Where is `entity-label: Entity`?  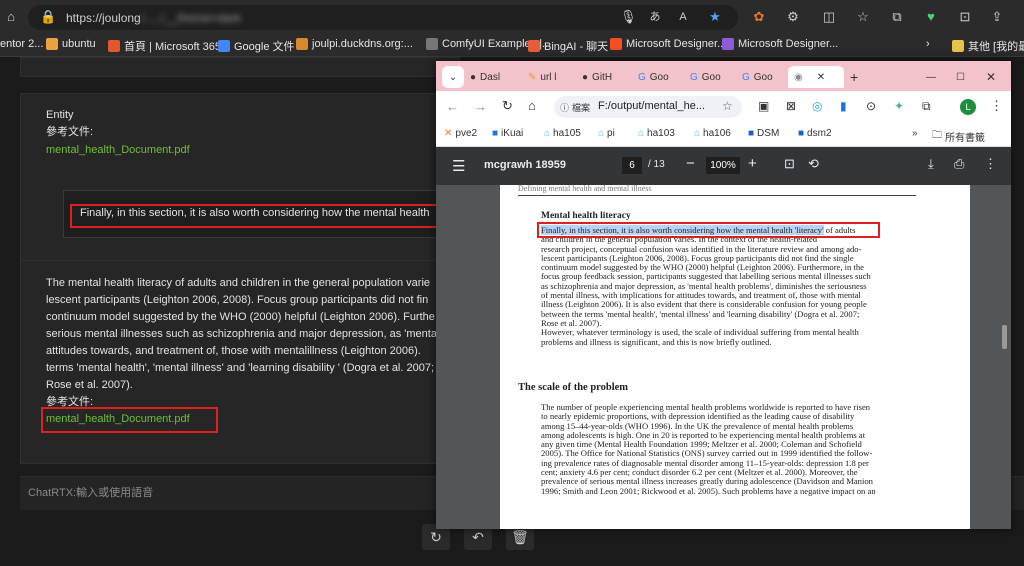 entity-label: Entity is located at coordinates (60, 115).